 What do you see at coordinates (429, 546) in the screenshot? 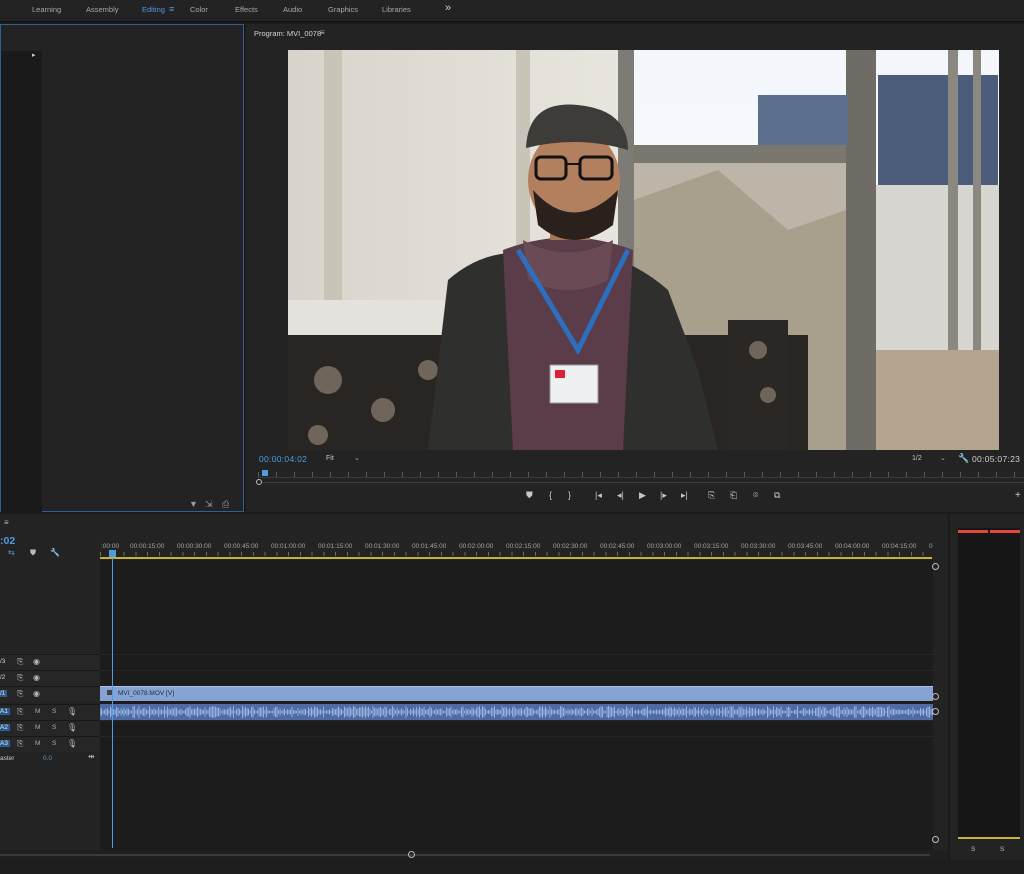
I see `ruler-label: 00:01:45:00` at bounding box center [429, 546].